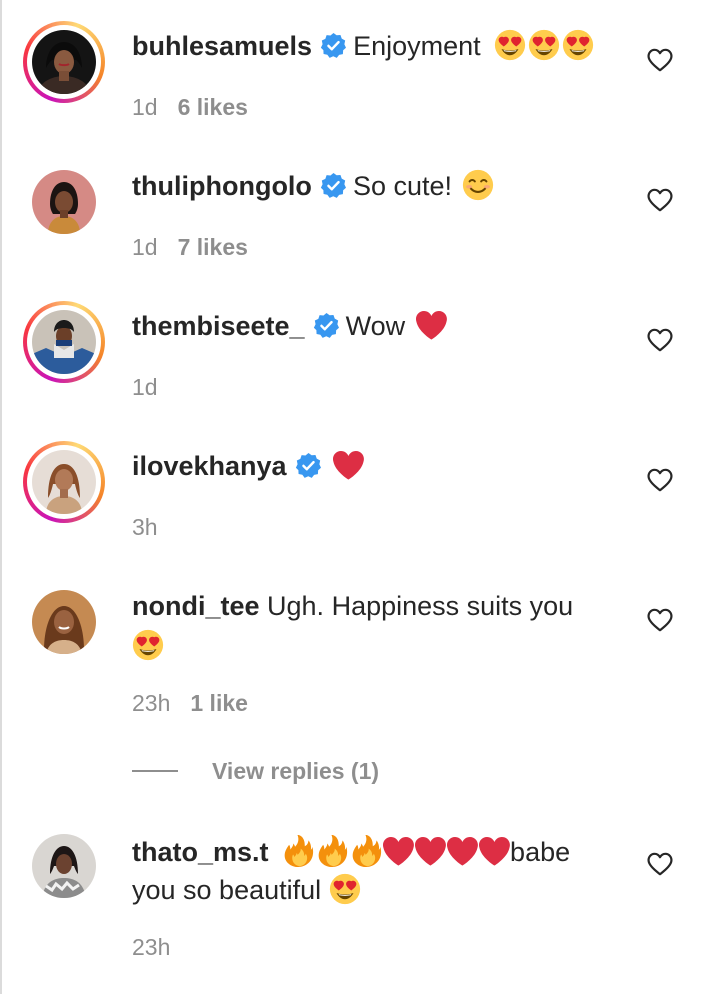  Describe the element at coordinates (219, 703) in the screenshot. I see `like-count: 1 like` at that location.